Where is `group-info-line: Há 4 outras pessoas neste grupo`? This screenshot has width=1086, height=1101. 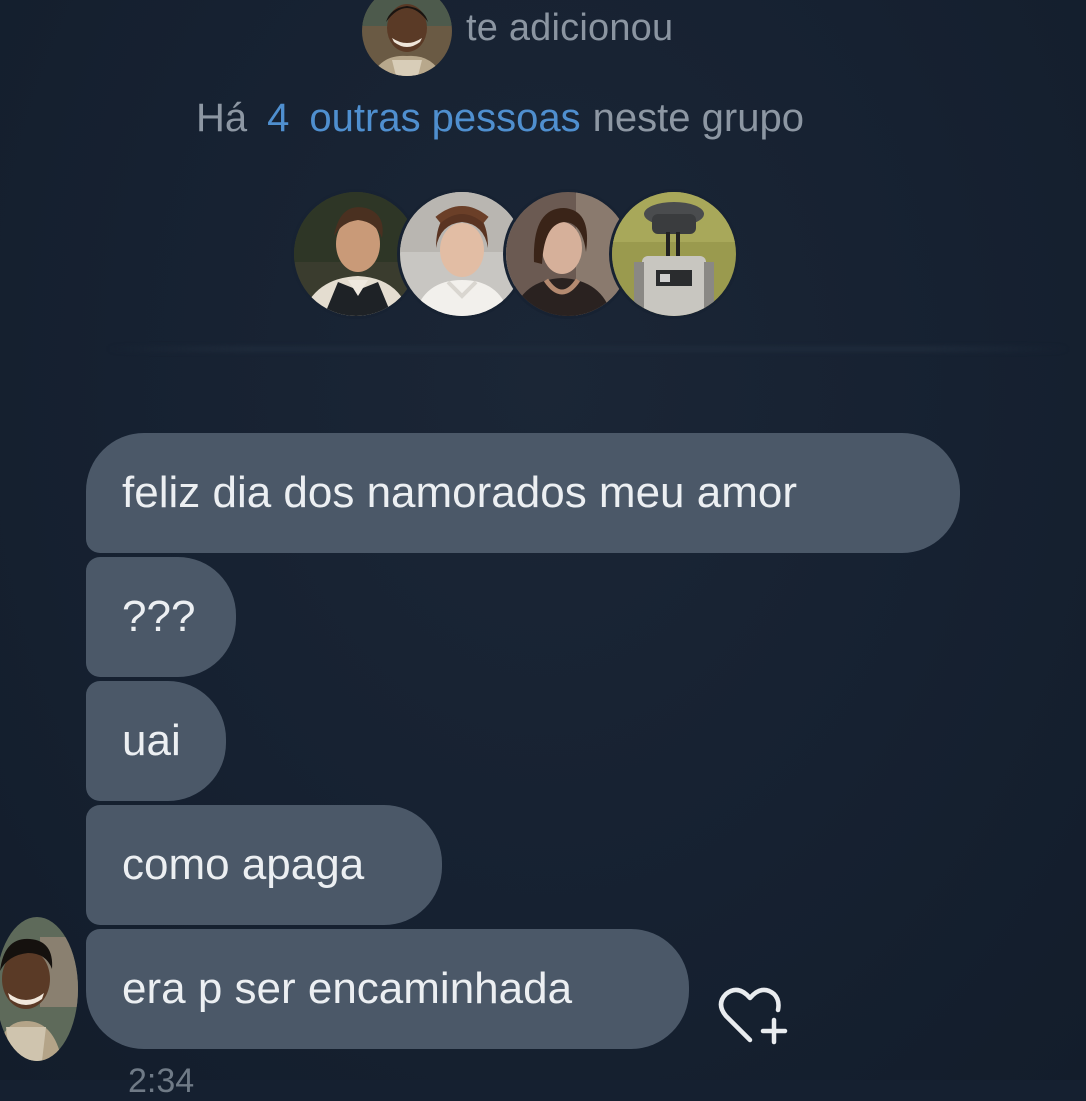
group-info-line: Há 4 outras pessoas neste grupo is located at coordinates (500, 118).